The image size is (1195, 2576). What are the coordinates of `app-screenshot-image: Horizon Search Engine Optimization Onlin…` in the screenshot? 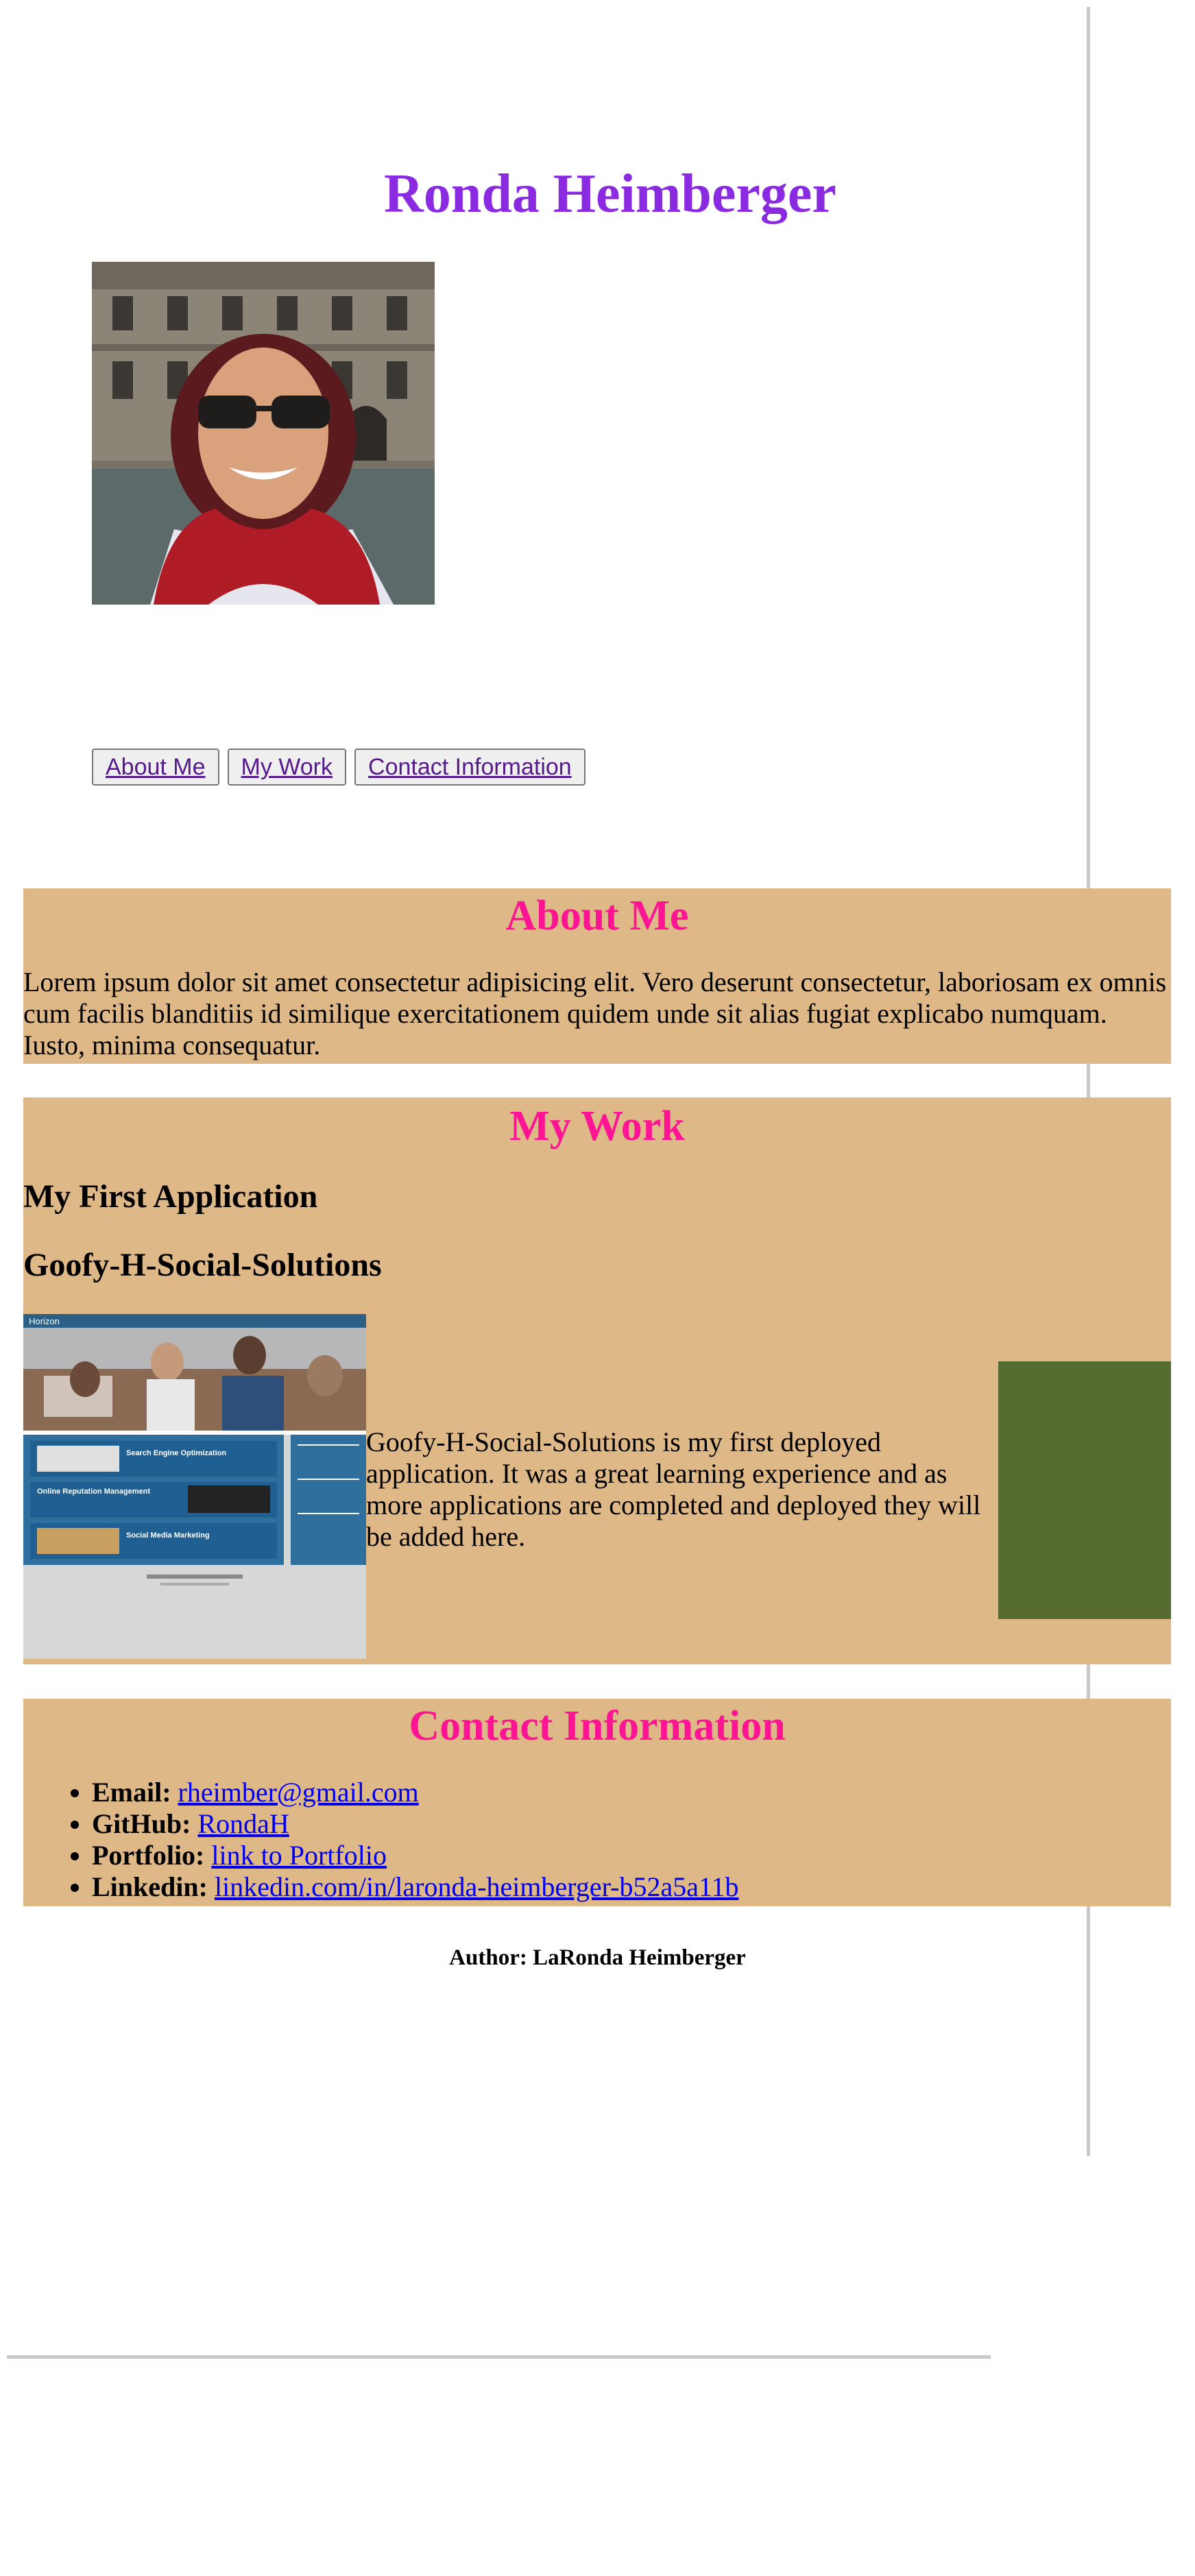 It's located at (194, 1486).